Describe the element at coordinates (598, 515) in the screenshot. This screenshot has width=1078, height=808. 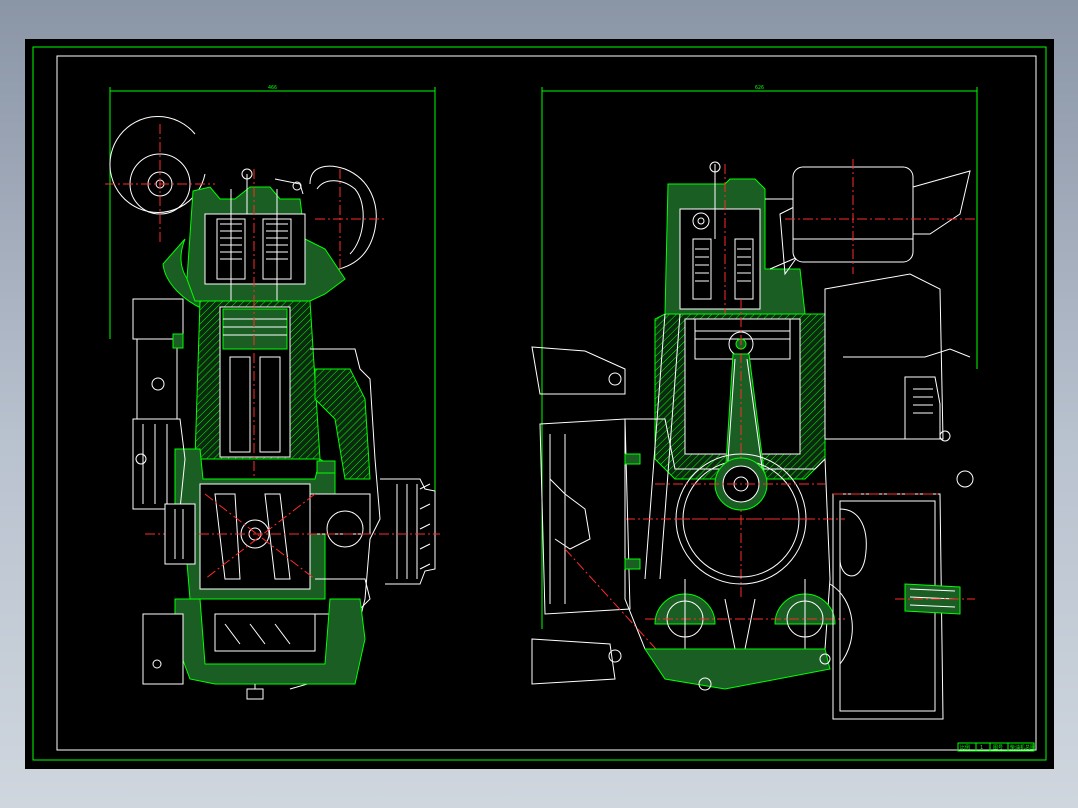
I see `right-left-brackets` at that location.